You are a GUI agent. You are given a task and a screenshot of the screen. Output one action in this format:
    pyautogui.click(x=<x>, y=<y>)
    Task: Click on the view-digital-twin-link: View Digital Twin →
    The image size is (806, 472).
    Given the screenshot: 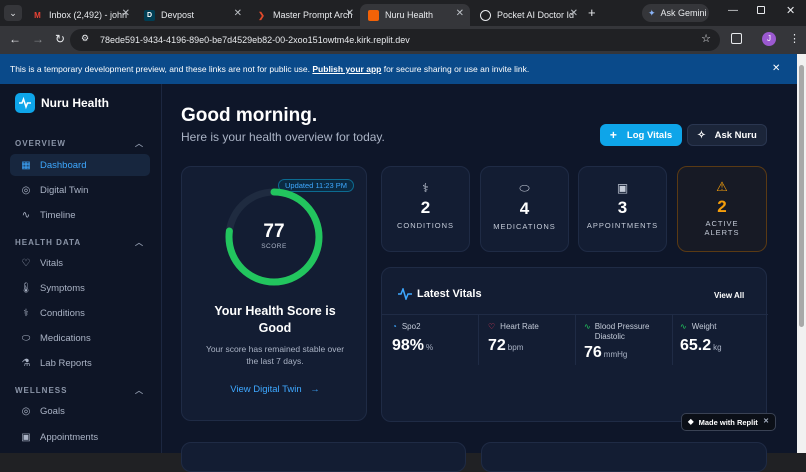 What is the action you would take?
    pyautogui.click(x=275, y=389)
    